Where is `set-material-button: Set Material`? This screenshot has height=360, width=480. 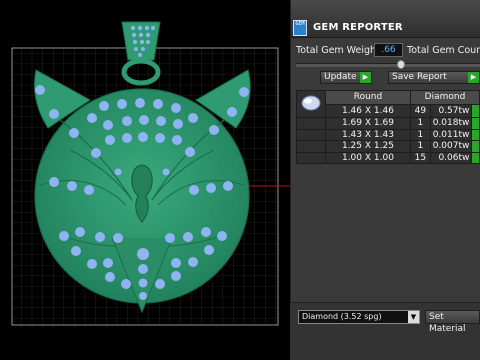 set-material-button: Set Material is located at coordinates (452, 322).